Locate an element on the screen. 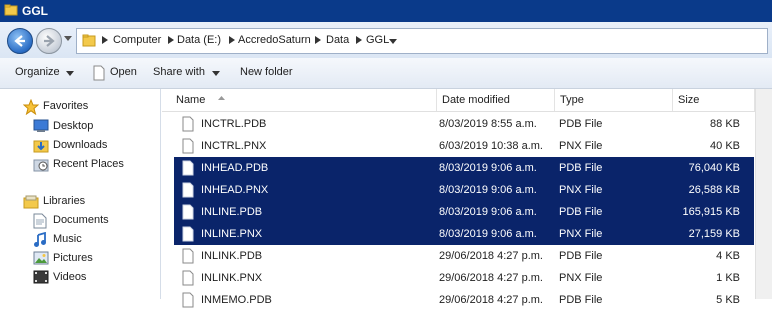  share-with-button: Share with is located at coordinates (179, 72).